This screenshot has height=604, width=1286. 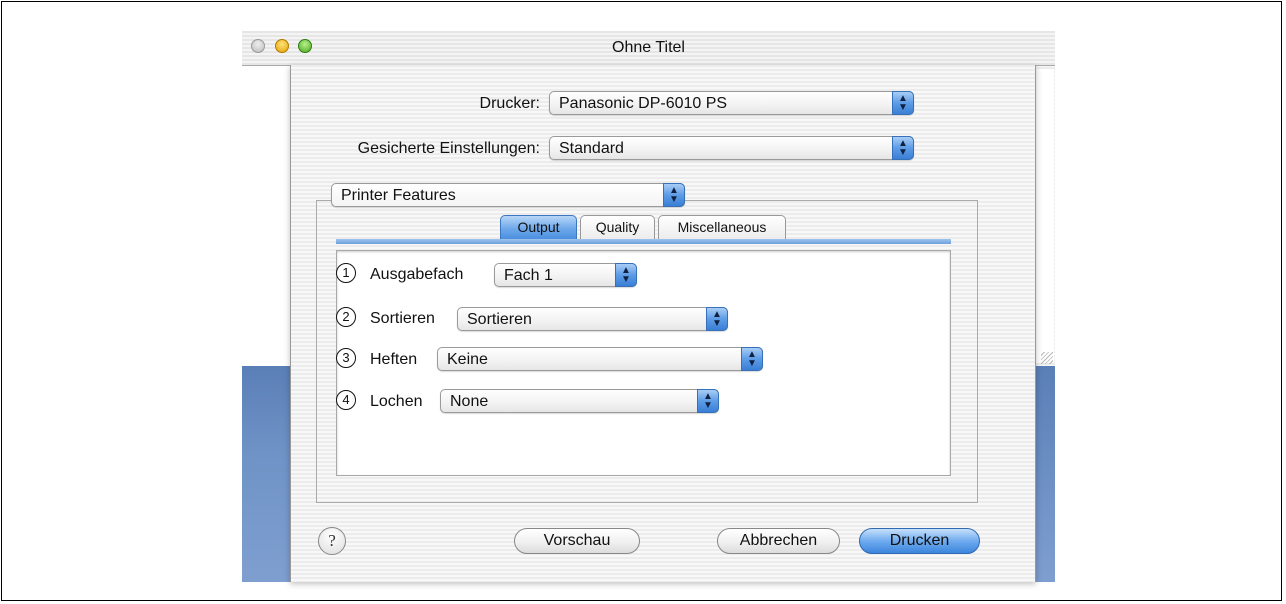 What do you see at coordinates (417, 274) in the screenshot?
I see `output-tray-label: Ausgabefach` at bounding box center [417, 274].